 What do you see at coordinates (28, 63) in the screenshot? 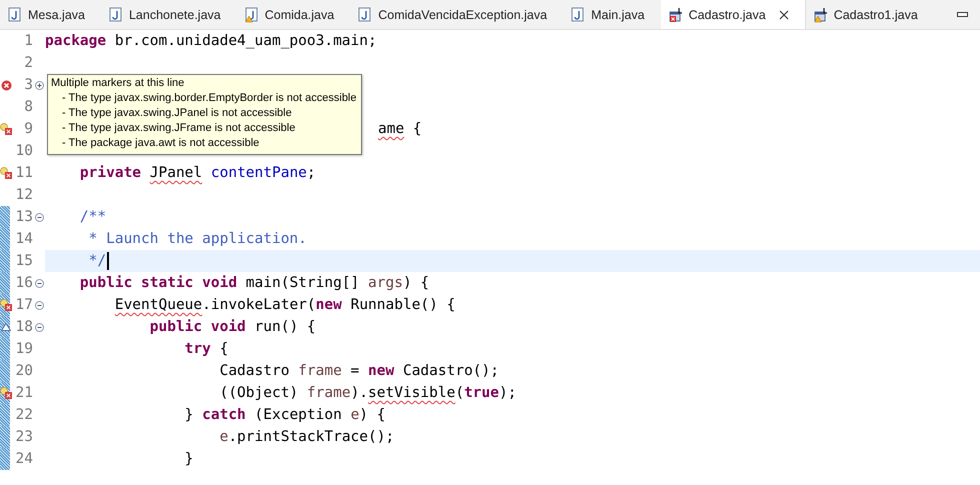
I see `line-number: 2` at bounding box center [28, 63].